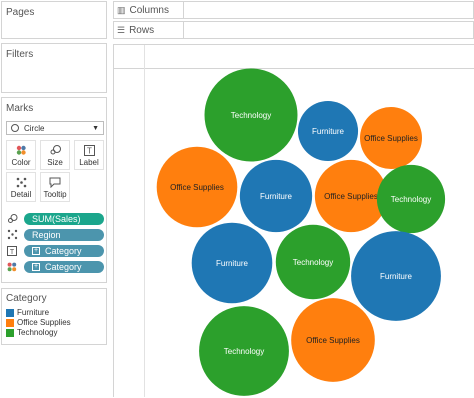 The height and width of the screenshot is (398, 474). I want to click on legend-item-furniture: Furniture, so click(56, 312).